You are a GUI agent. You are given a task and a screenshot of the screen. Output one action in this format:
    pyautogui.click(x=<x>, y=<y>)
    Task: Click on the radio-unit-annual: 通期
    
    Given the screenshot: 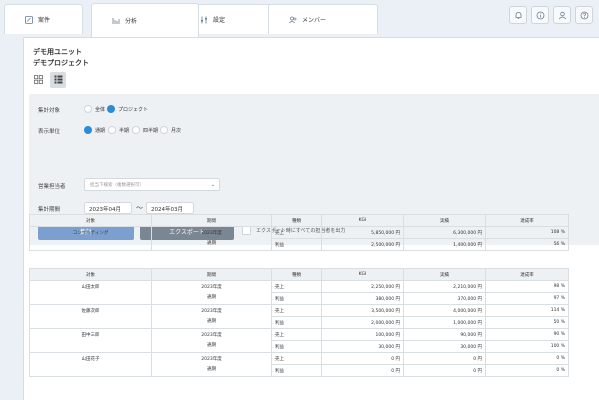 What is the action you would take?
    pyautogui.click(x=94, y=130)
    